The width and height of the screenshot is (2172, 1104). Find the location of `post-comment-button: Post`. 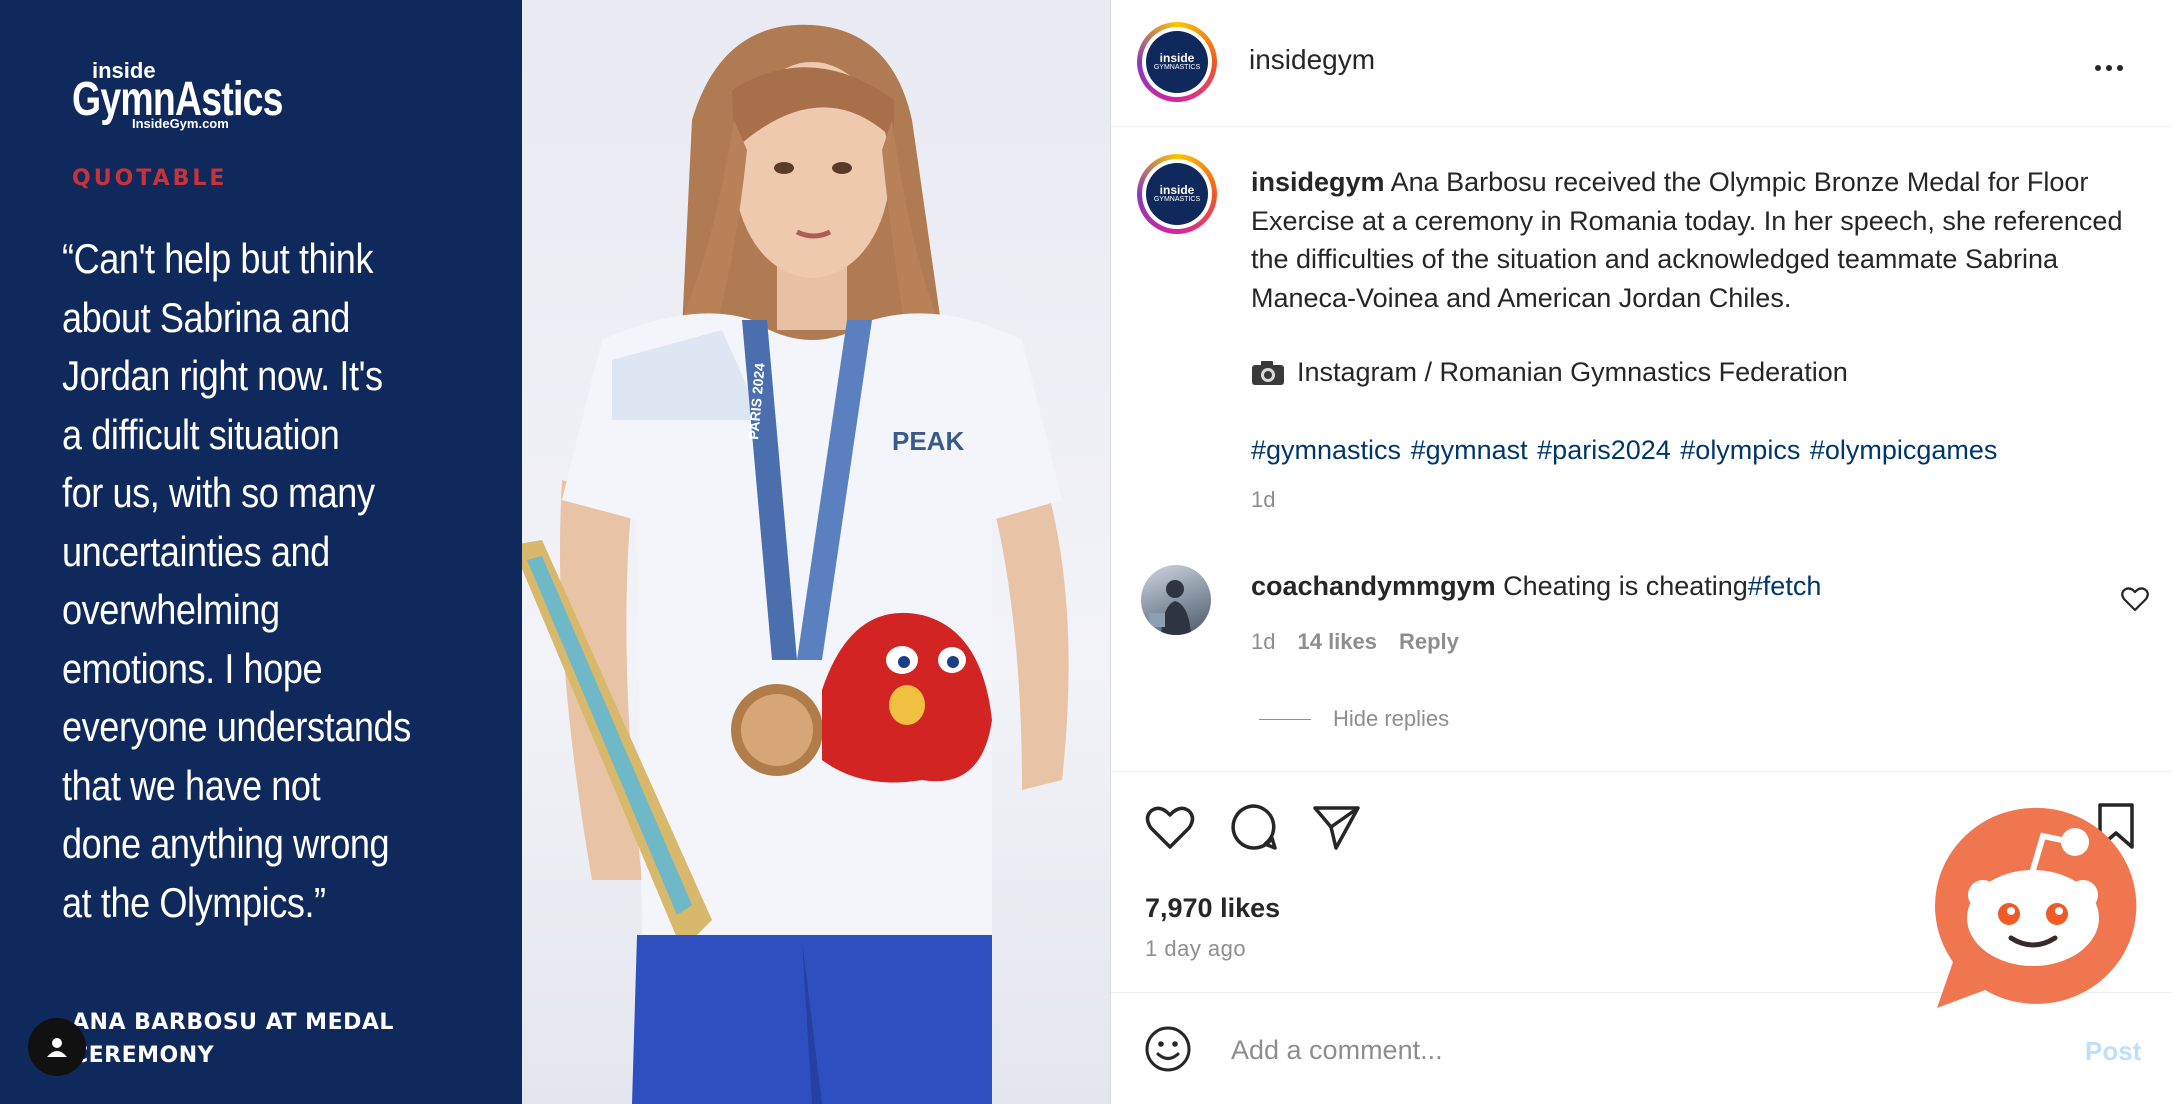

post-comment-button: Post is located at coordinates (2113, 1051).